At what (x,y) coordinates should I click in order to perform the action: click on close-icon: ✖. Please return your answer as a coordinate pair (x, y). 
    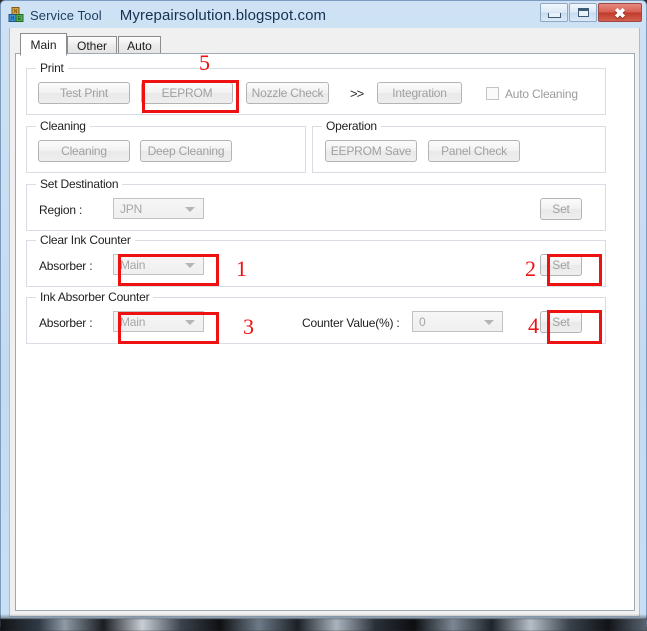
    Looking at the image, I should click on (620, 12).